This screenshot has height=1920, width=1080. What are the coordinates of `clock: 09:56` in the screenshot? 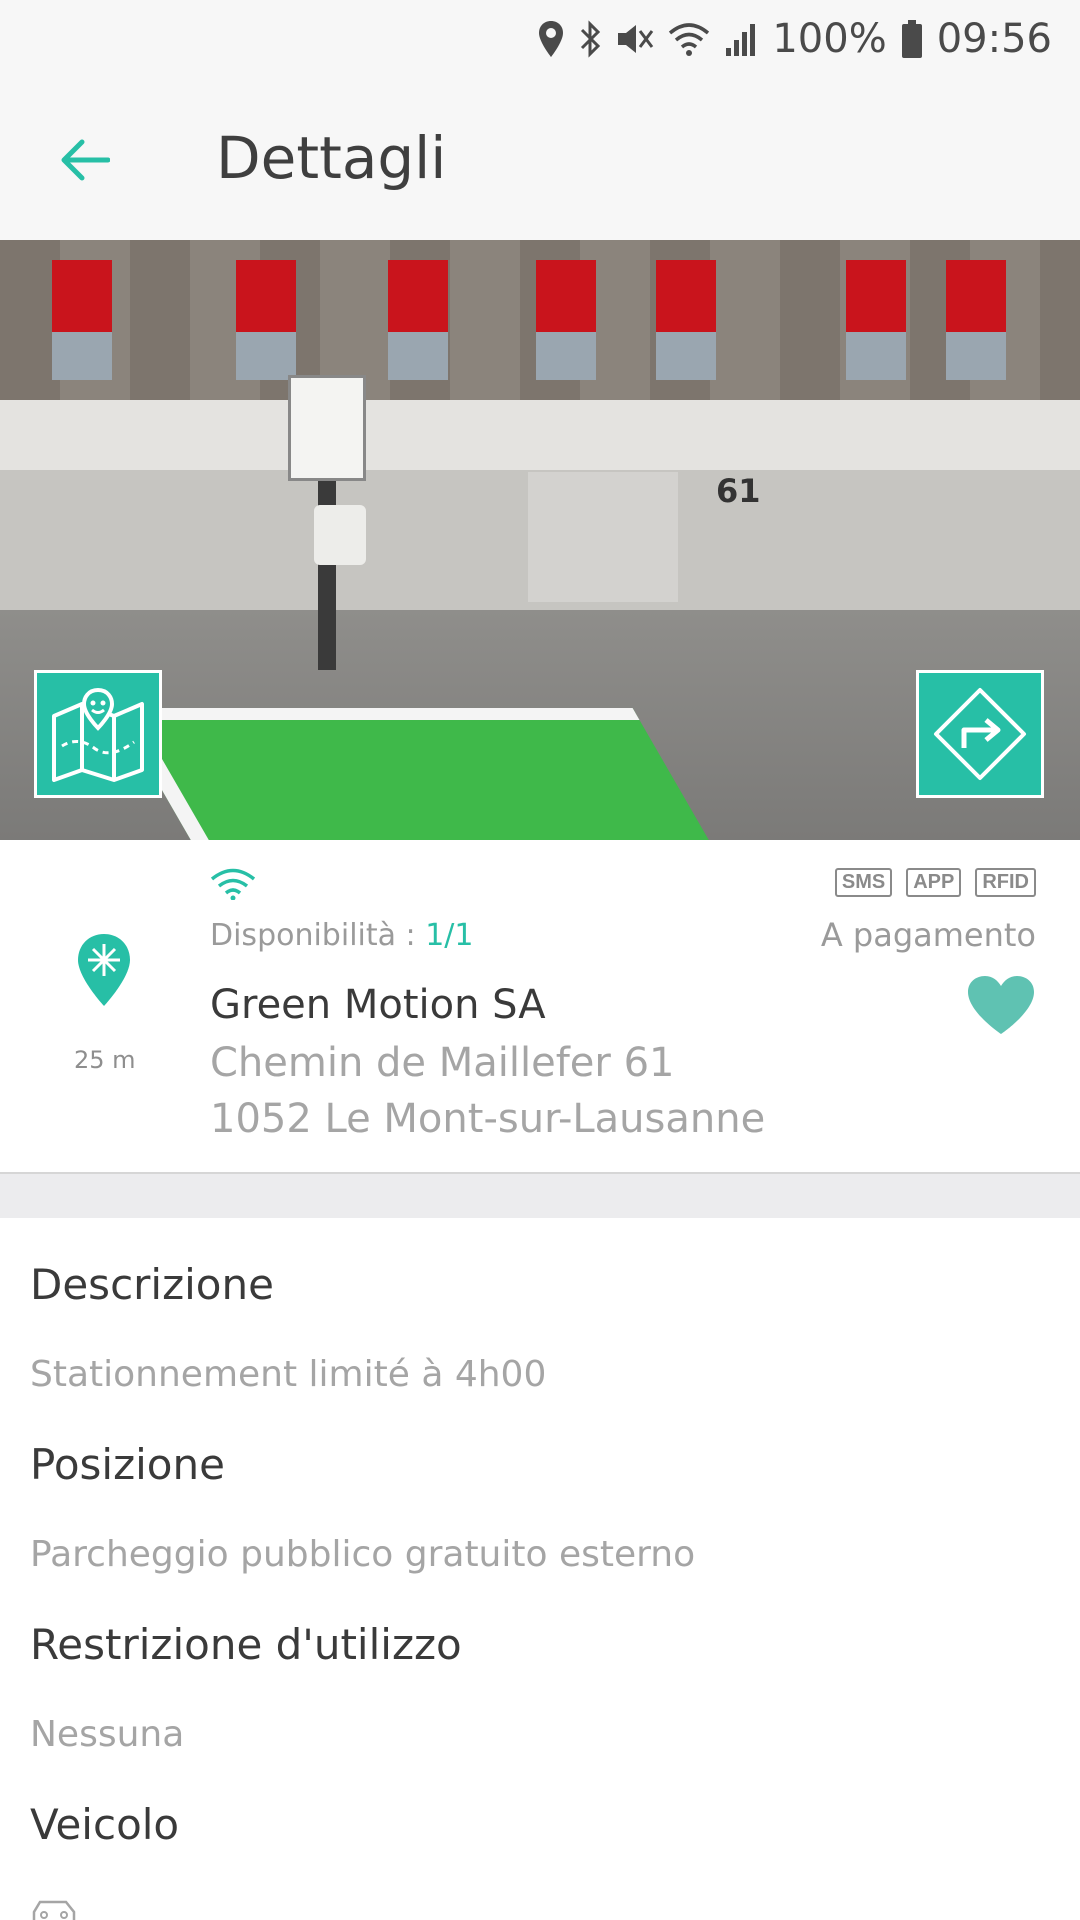 It's located at (994, 39).